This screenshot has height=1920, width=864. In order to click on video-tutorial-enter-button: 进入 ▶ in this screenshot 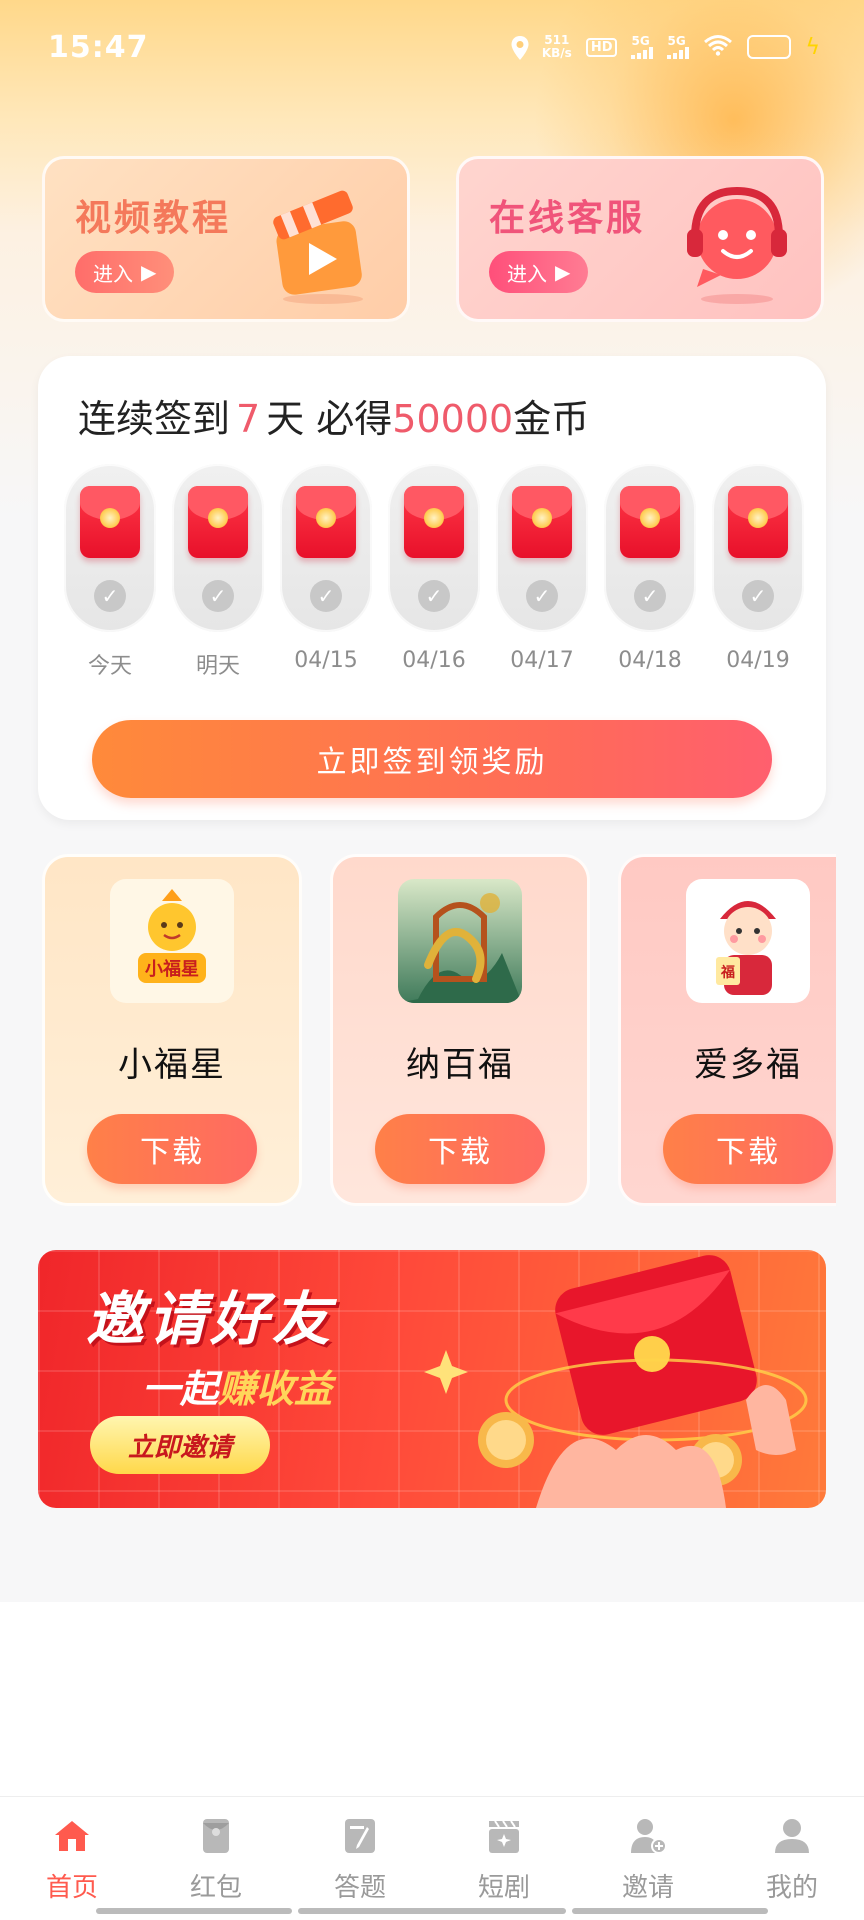, I will do `click(125, 272)`.